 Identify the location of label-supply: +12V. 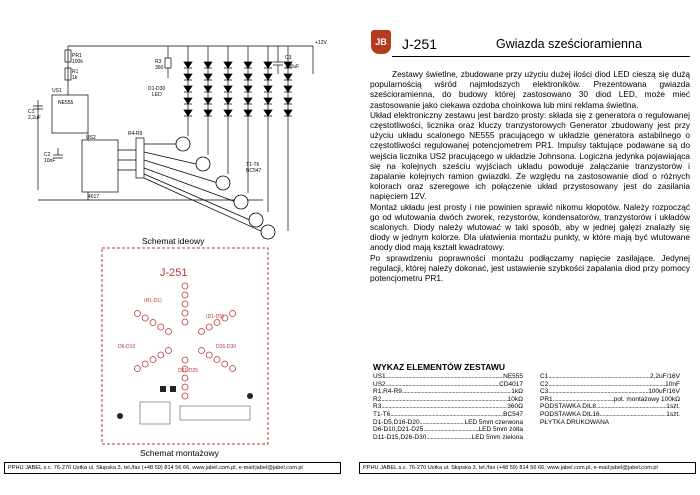
(321, 43).